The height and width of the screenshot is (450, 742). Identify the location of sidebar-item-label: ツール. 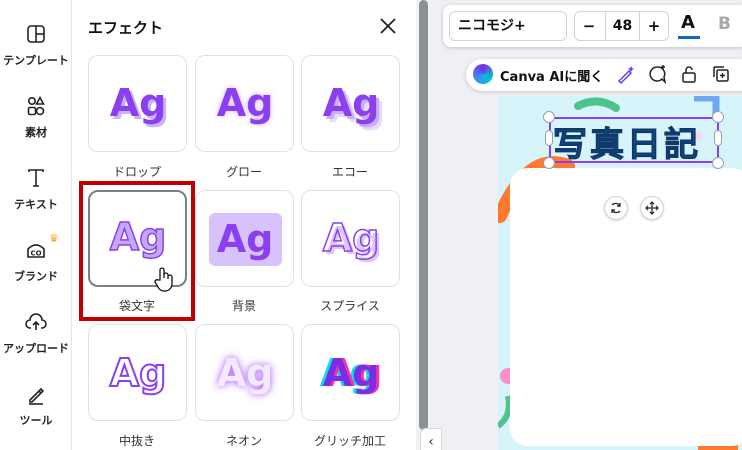
(36, 420).